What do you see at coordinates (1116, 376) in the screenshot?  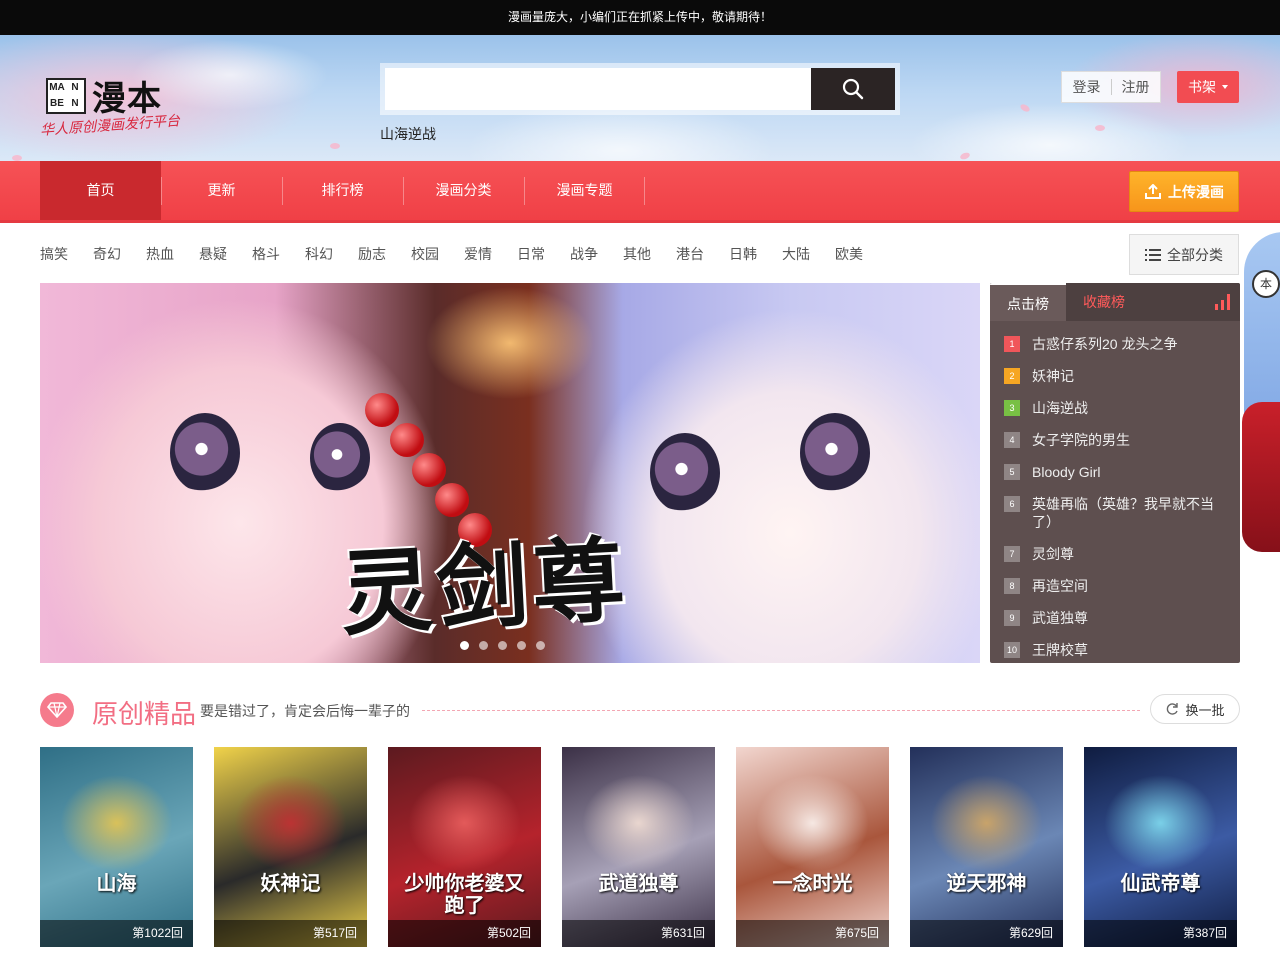 I see `ranking-item: 2 妖神记` at bounding box center [1116, 376].